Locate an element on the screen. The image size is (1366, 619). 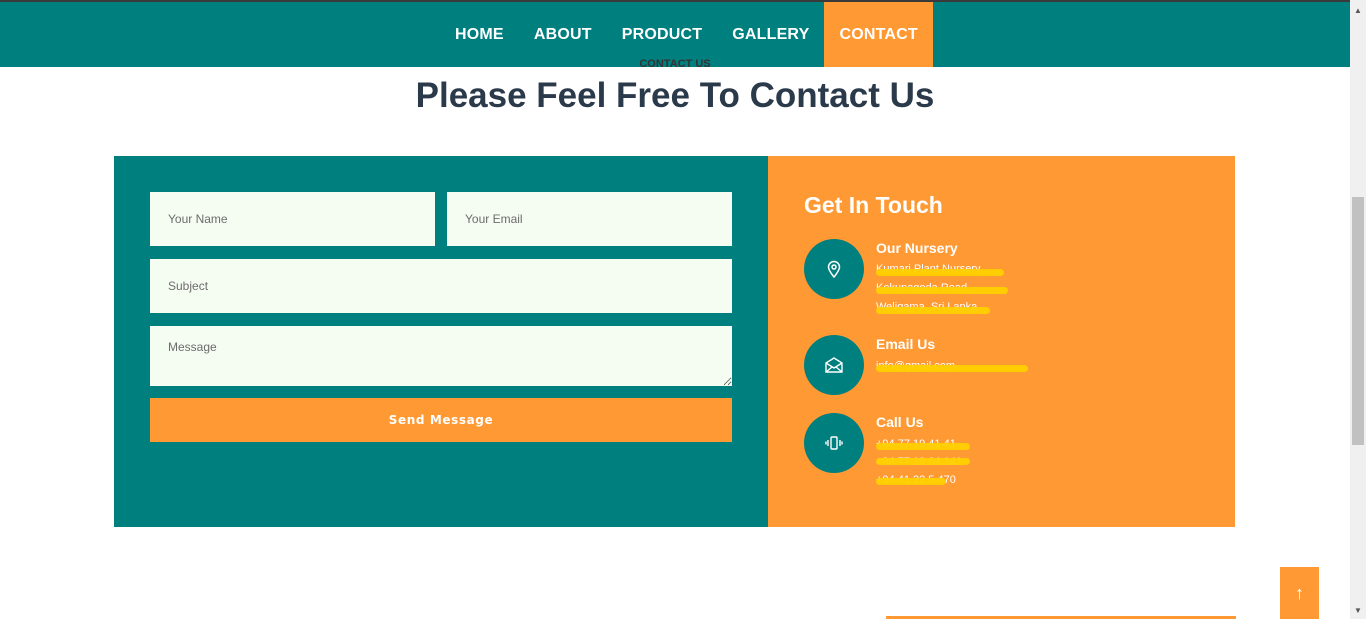
section-kicker: CONTACT US is located at coordinates (675, 62).